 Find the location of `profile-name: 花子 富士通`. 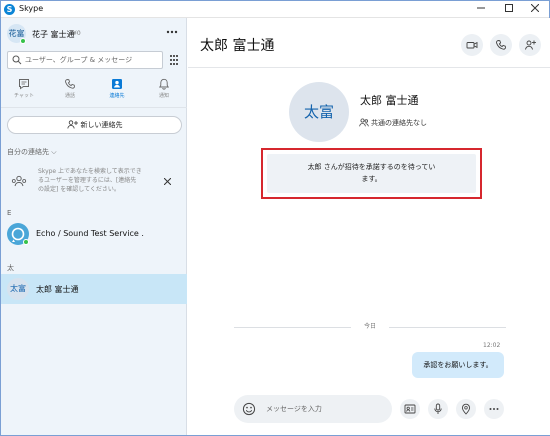

profile-name: 花子 富士通 is located at coordinates (53, 34).